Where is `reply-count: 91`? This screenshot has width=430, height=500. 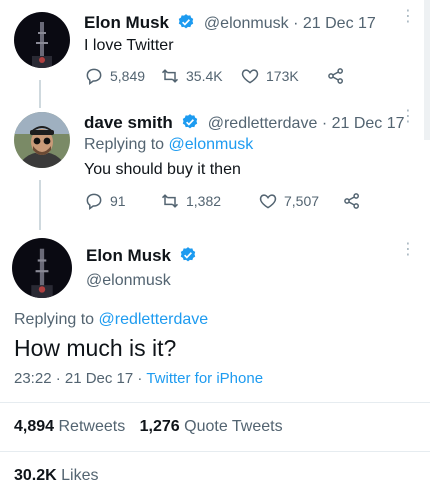
reply-count: 91 is located at coordinates (118, 201).